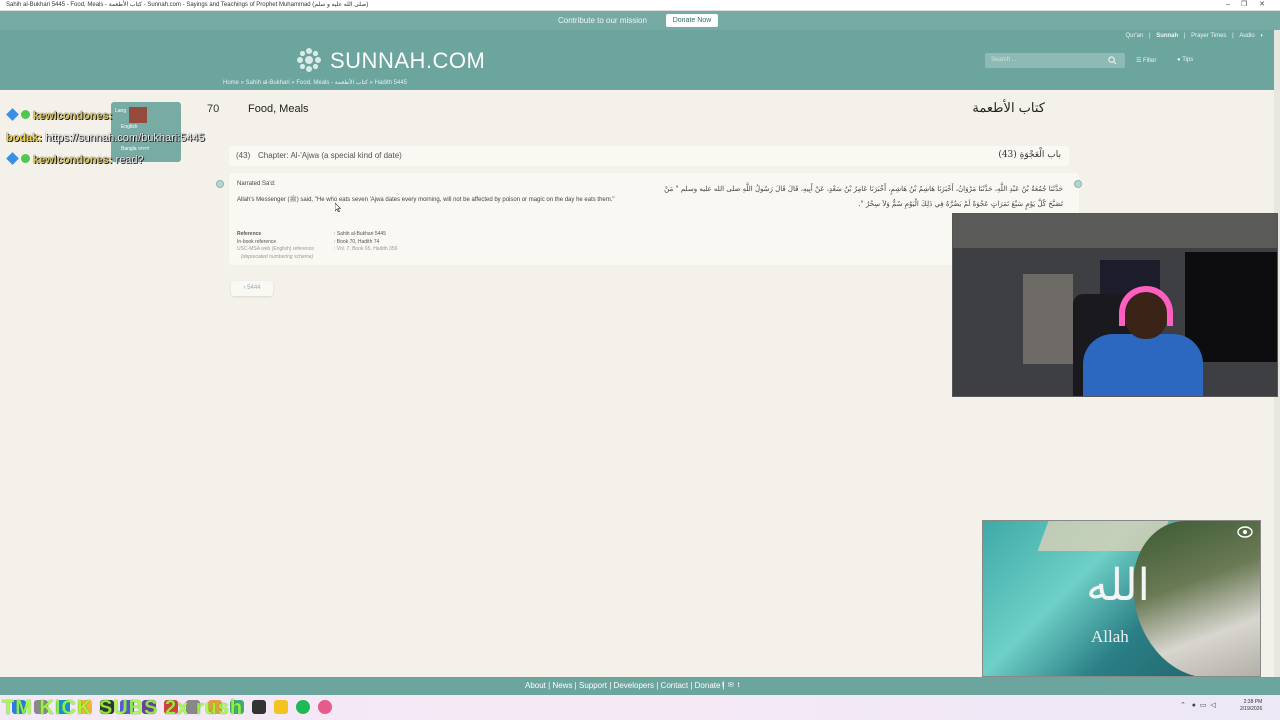 This screenshot has width=1280, height=720. What do you see at coordinates (366, 249) in the screenshot?
I see `usc-msa-reference-value: : Vol. 7, Book 65, Hadith 356` at bounding box center [366, 249].